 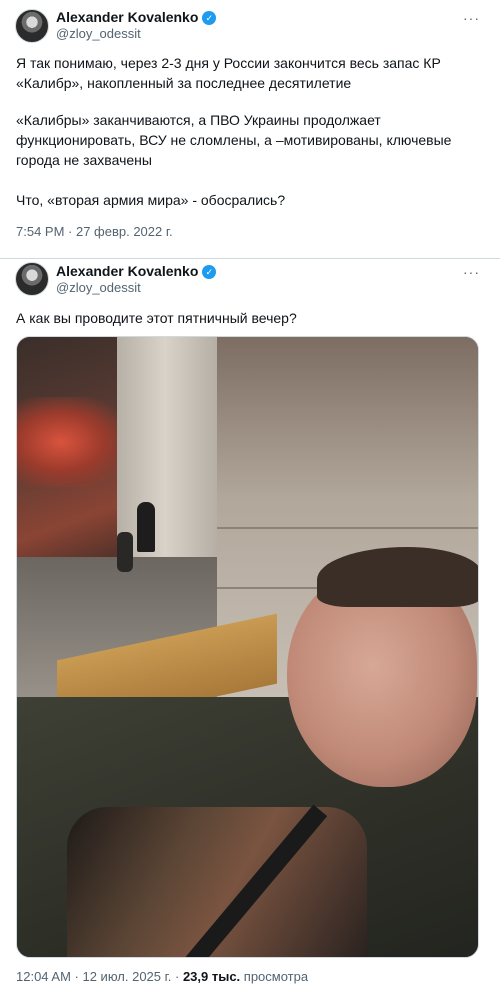 What do you see at coordinates (156, 318) in the screenshot?
I see `tweet-text: А как вы проводите этот пятничный вечер?` at bounding box center [156, 318].